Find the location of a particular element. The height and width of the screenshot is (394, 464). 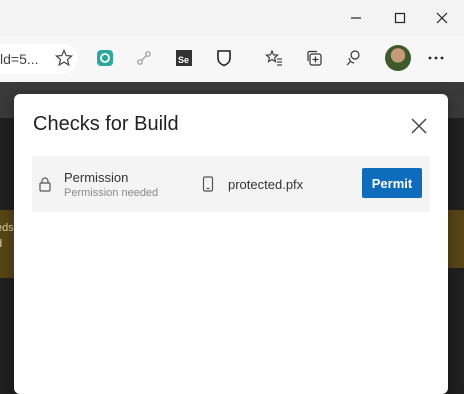

banner-text-line1: eds is located at coordinates (7, 228).